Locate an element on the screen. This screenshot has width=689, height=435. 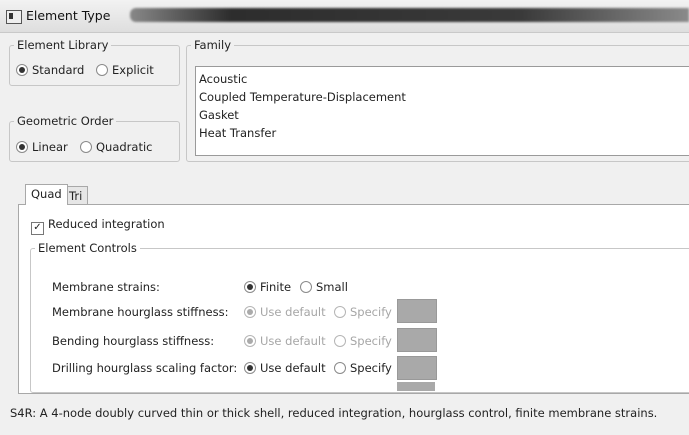
quadratic-radio: Quadratic is located at coordinates (116, 147).